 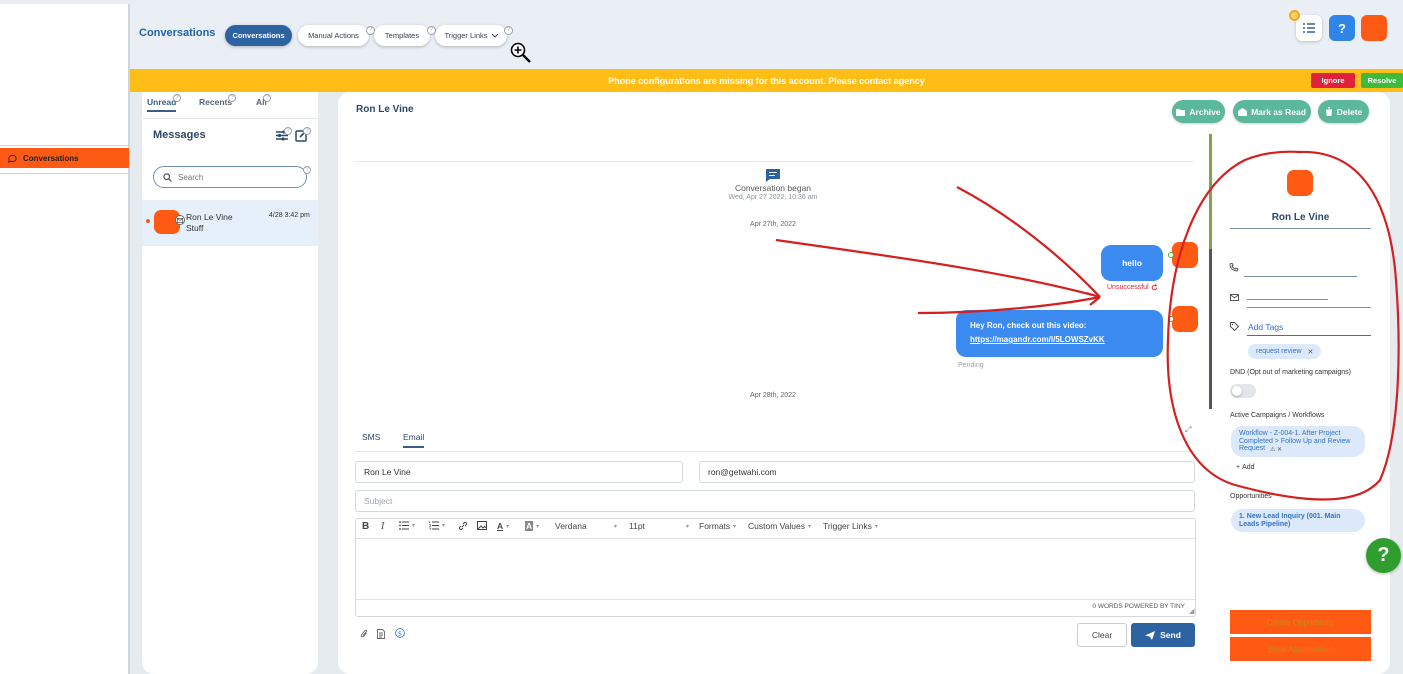 What do you see at coordinates (775, 501) in the screenshot?
I see `subject-field: Subject` at bounding box center [775, 501].